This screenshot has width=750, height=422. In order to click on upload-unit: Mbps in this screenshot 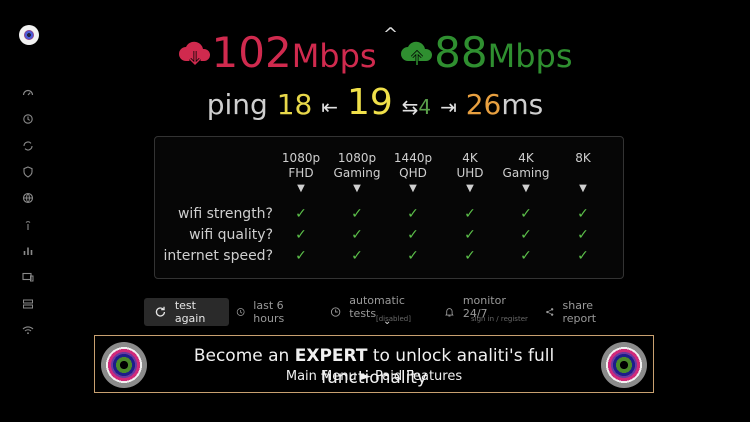, I will do `click(530, 56)`.